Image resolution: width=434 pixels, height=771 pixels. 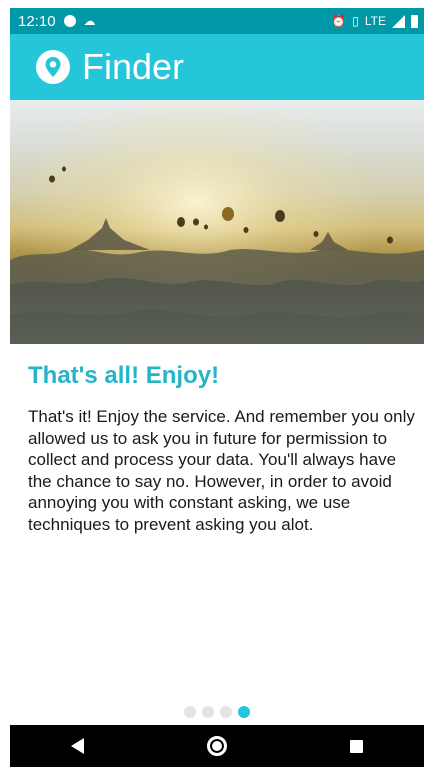 I want to click on app-bar: Finder, so click(x=217, y=67).